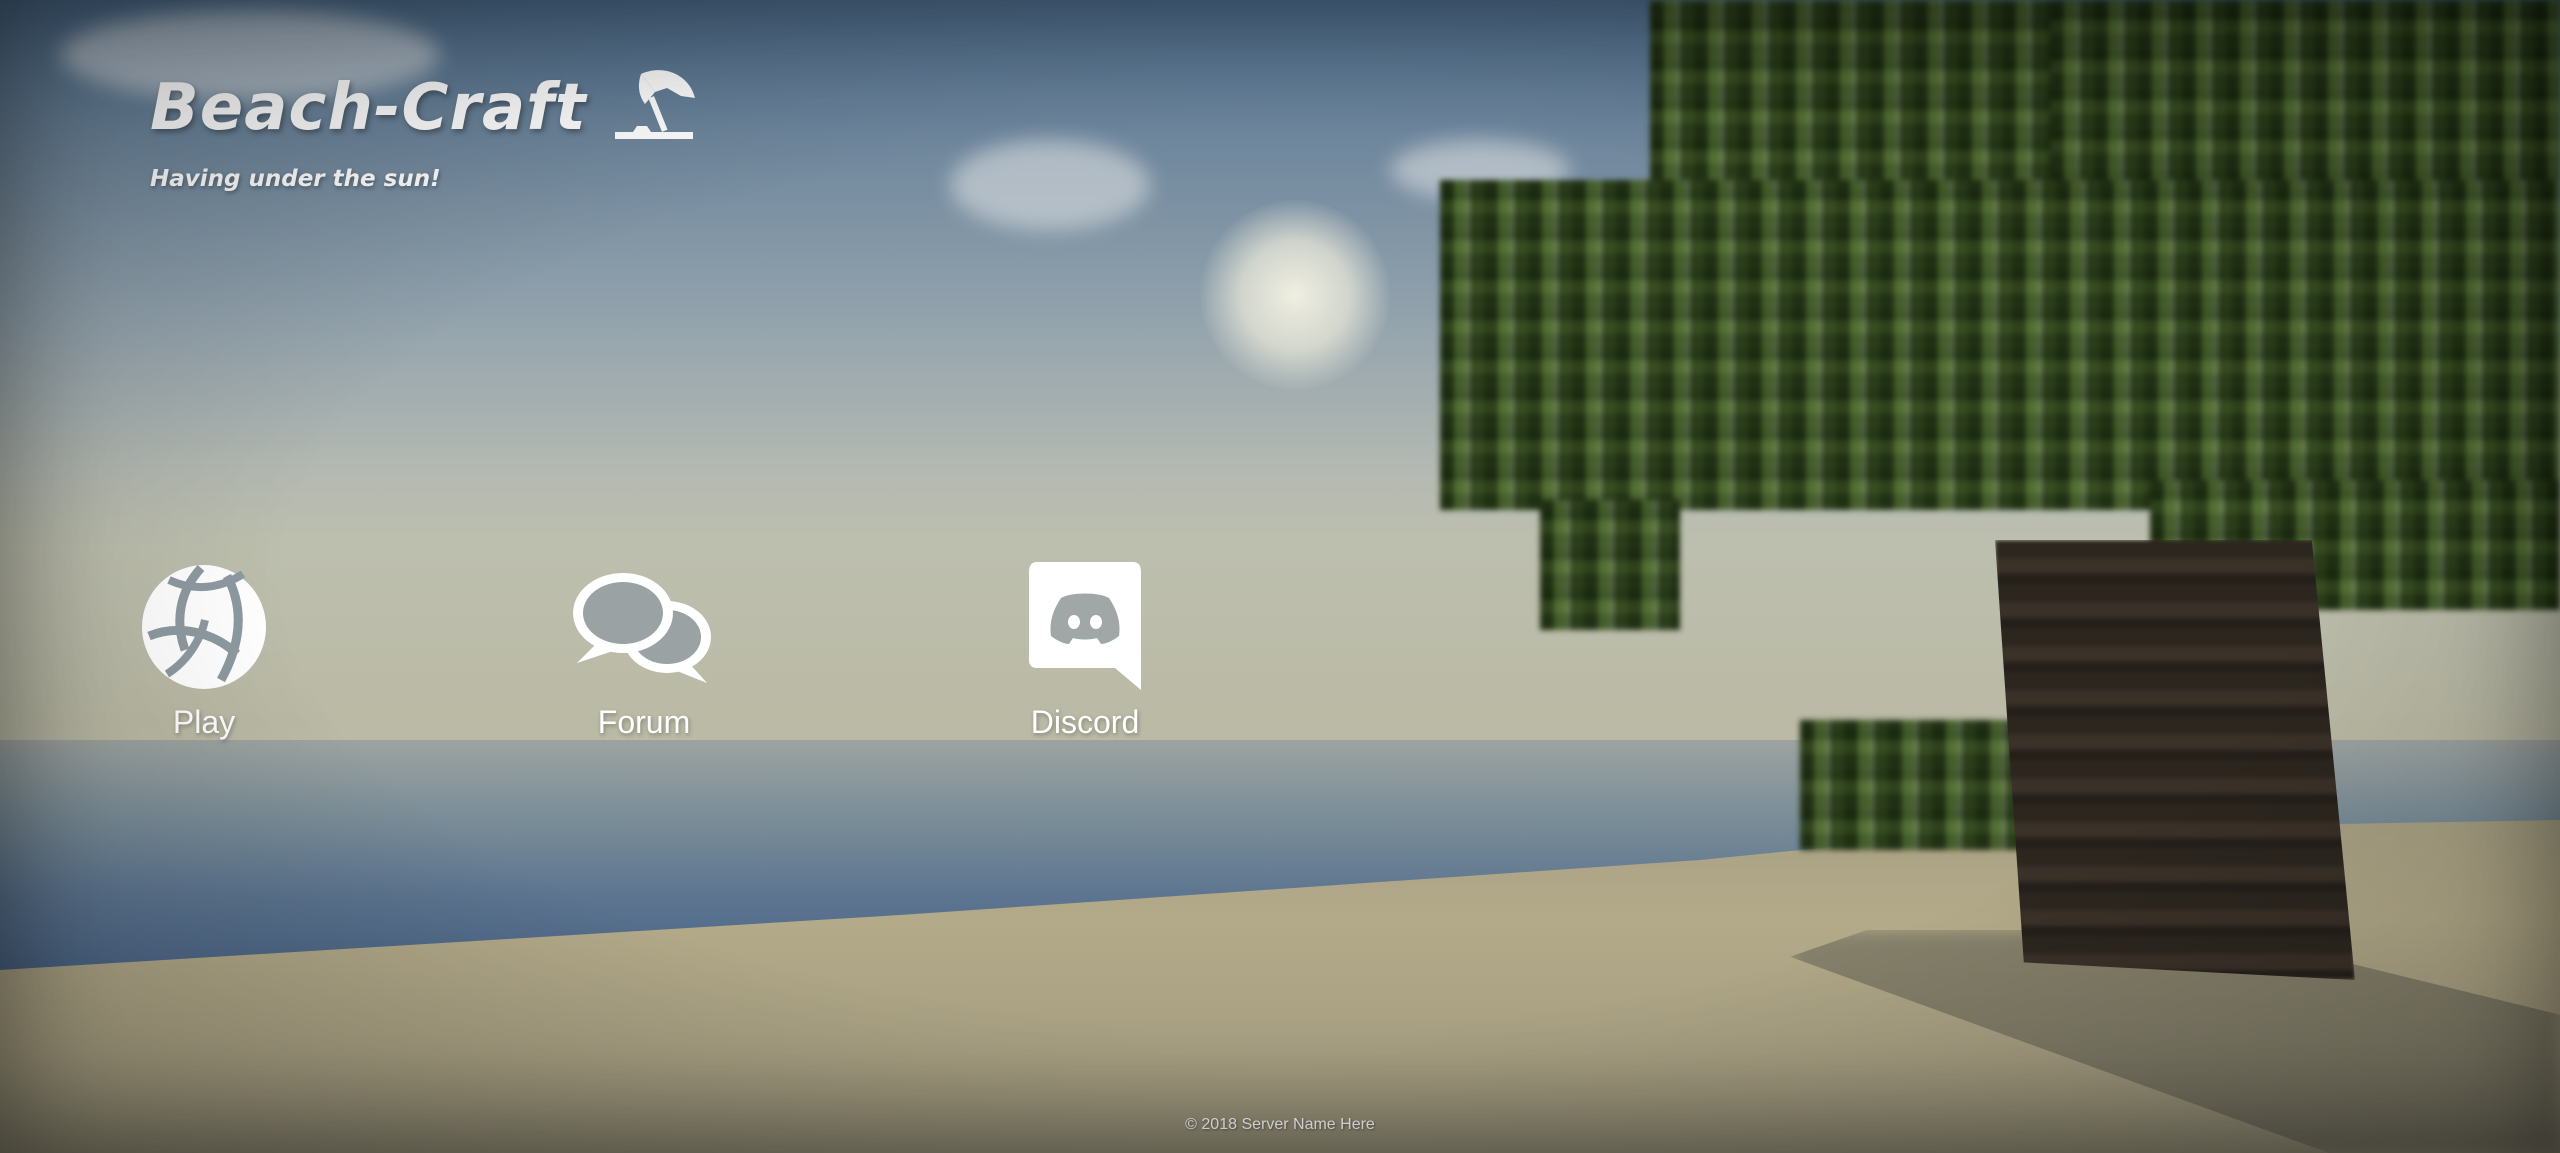  What do you see at coordinates (1280, 1124) in the screenshot?
I see `footer-copyright: © 2018 Server Name Here` at bounding box center [1280, 1124].